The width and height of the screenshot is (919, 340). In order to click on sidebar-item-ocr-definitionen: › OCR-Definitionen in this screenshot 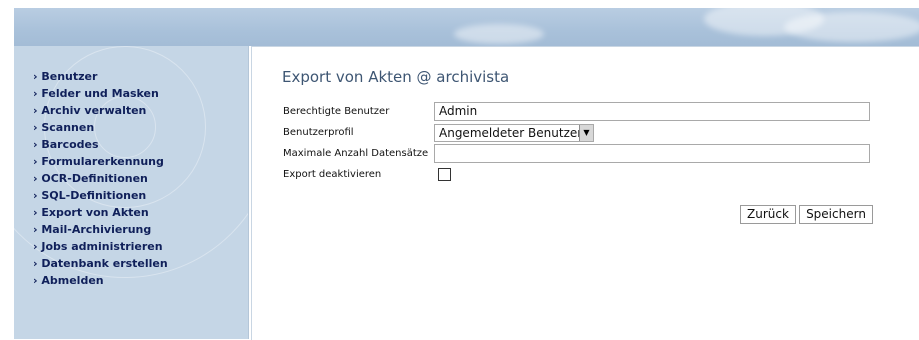, I will do `click(100, 178)`.